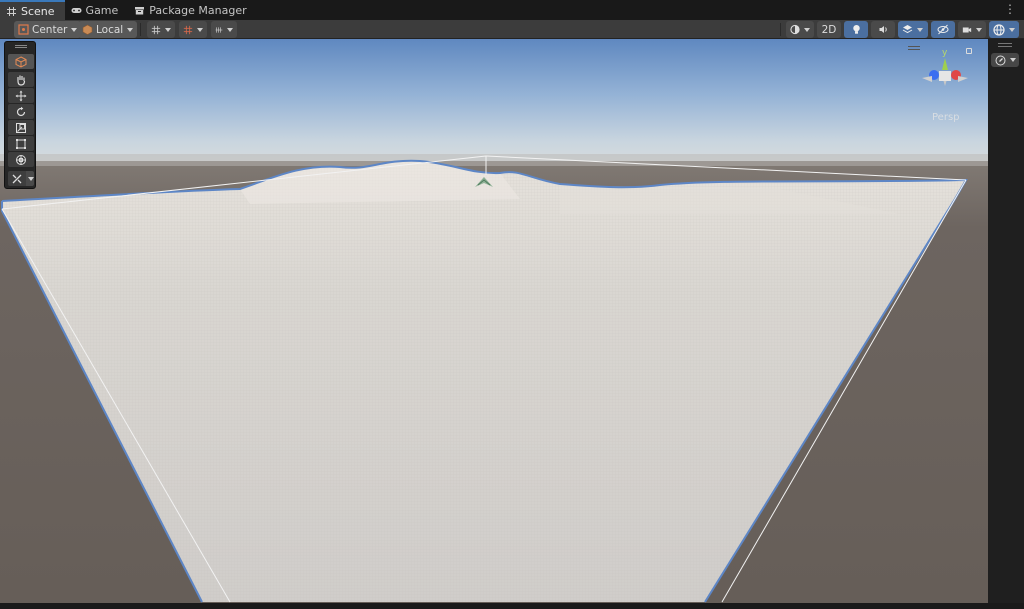  What do you see at coordinates (907, 29) in the screenshot?
I see `layers-icon` at bounding box center [907, 29].